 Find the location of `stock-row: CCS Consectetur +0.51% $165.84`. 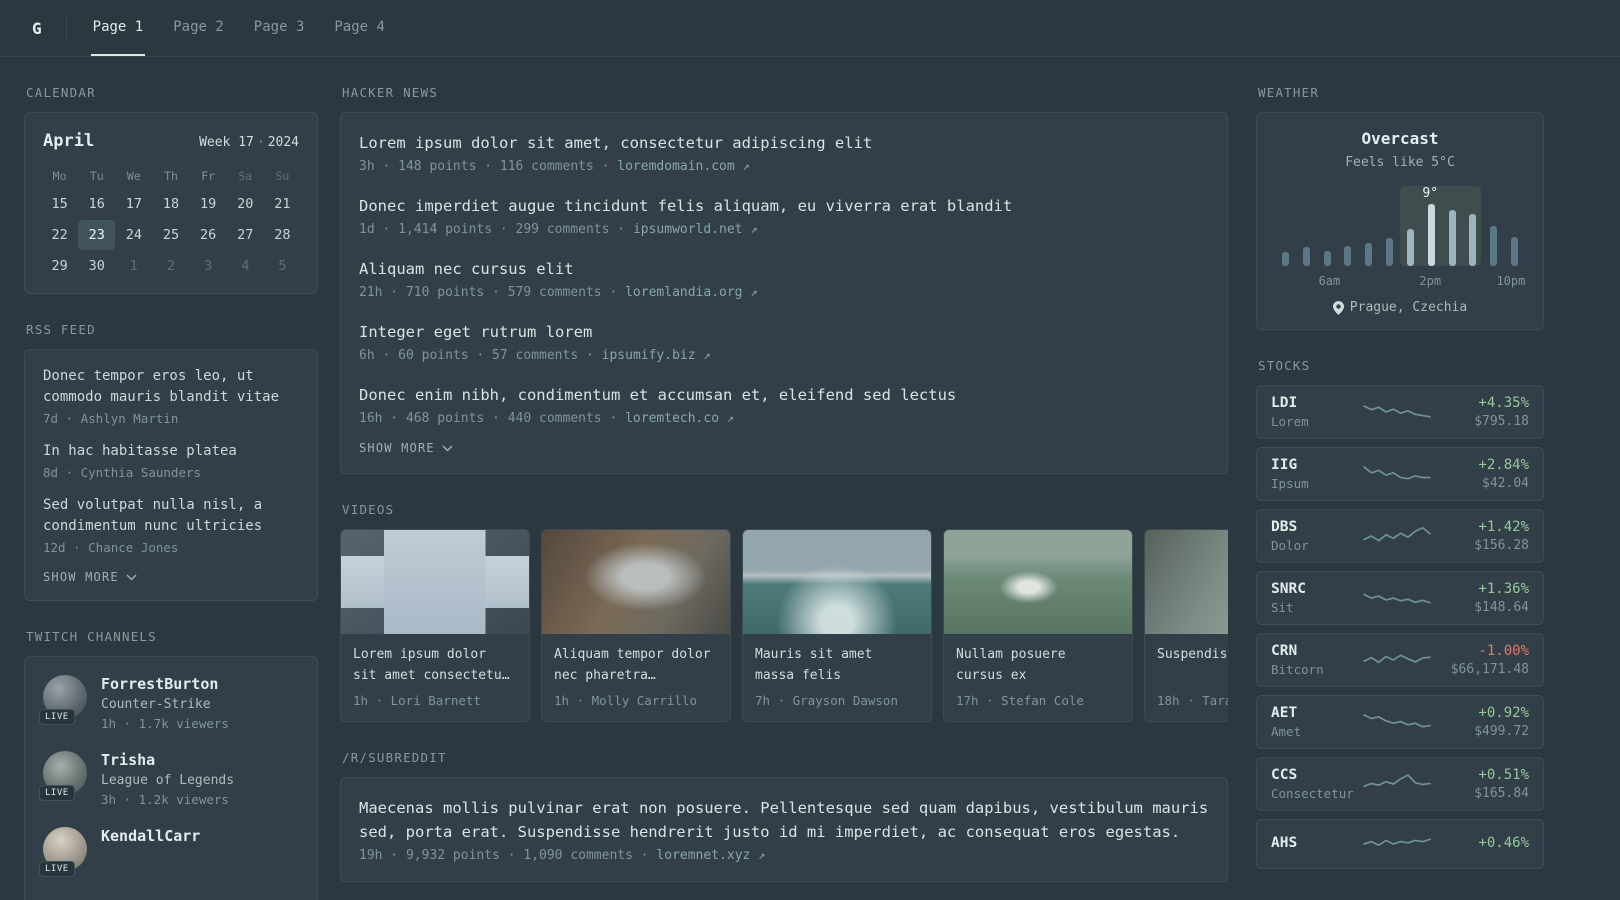

stock-row: CCS Consectetur +0.51% $165.84 is located at coordinates (1400, 784).